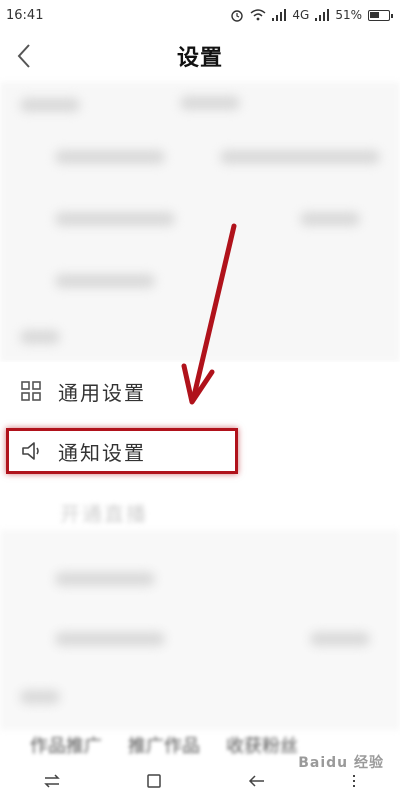 The width and height of the screenshot is (400, 800). What do you see at coordinates (258, 15) in the screenshot?
I see `wifi-icon` at bounding box center [258, 15].